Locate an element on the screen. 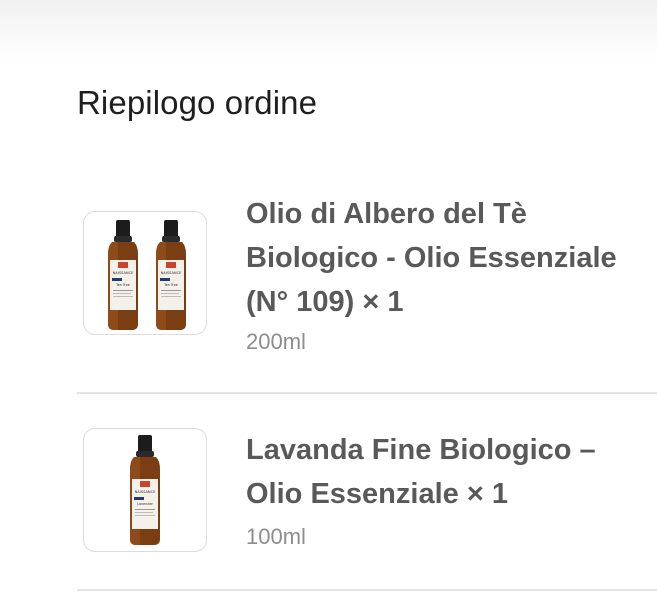  amber-bottle-image: NAISSANCE Lavender is located at coordinates (145, 490).